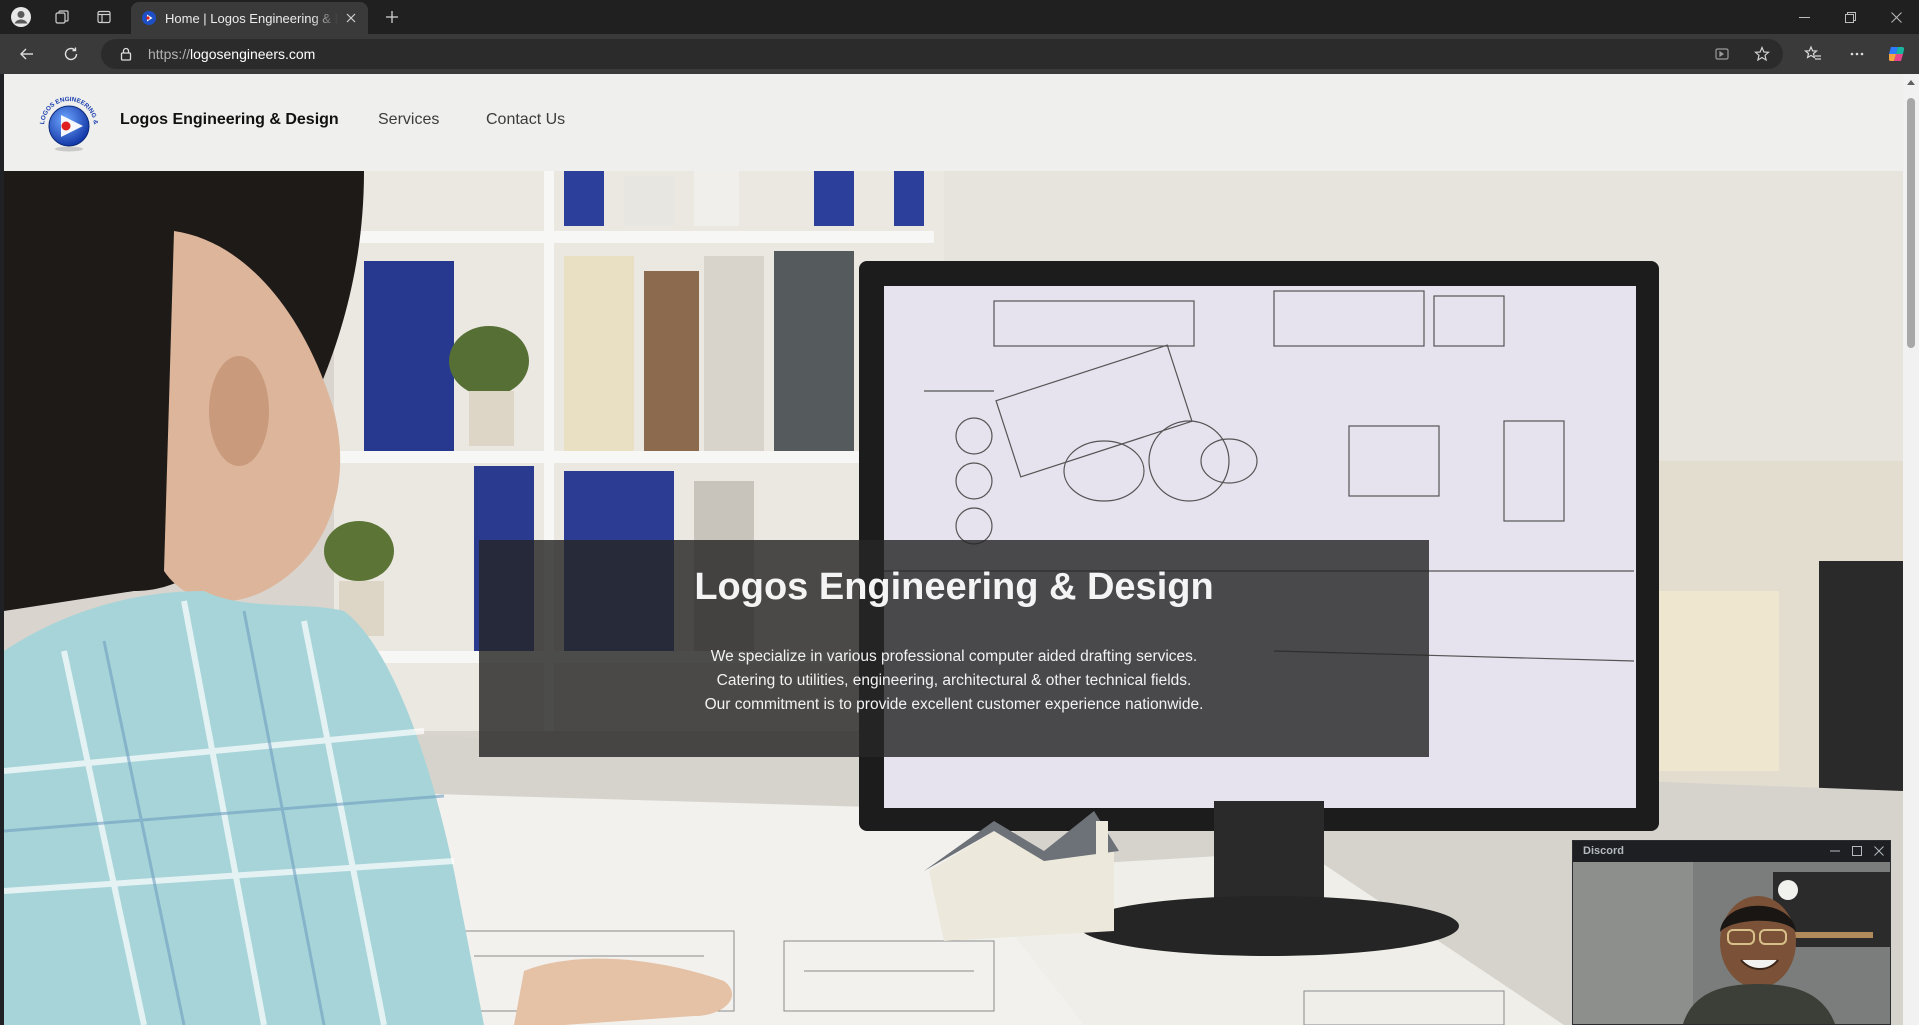  What do you see at coordinates (942, 54) in the screenshot?
I see `address-bar: https://logosengineers.com` at bounding box center [942, 54].